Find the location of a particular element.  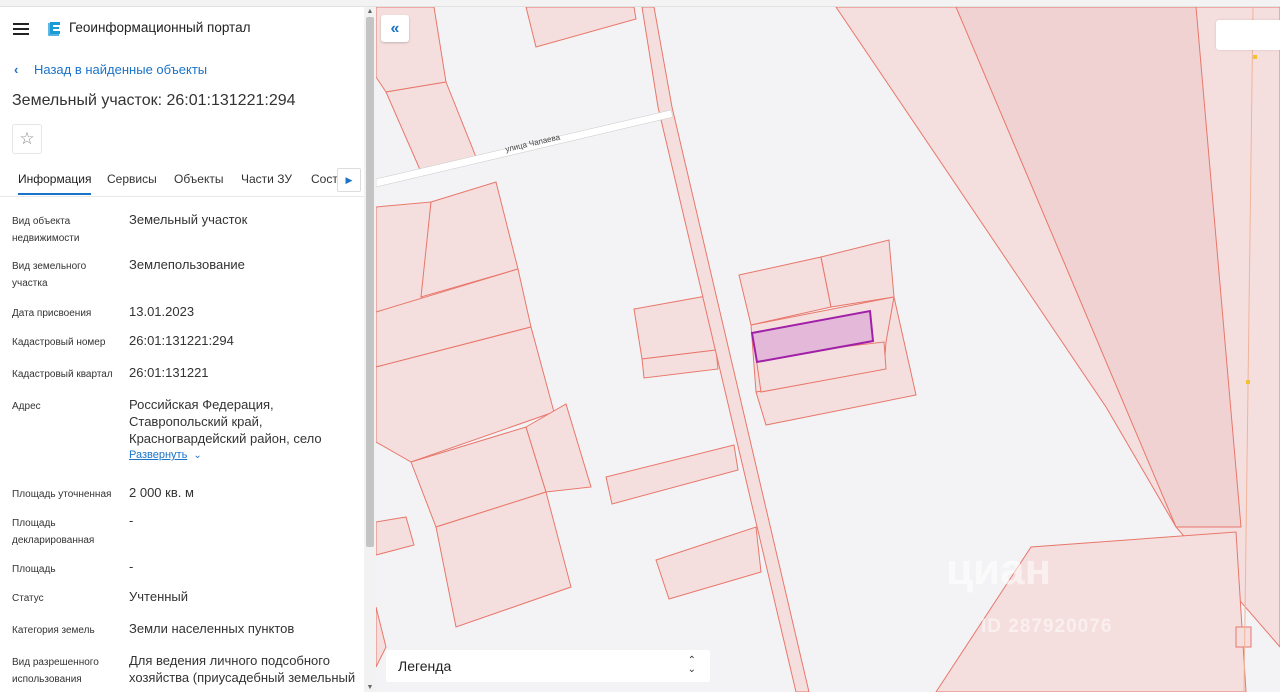

scroll-down-icon: ▼ is located at coordinates (370, 687).